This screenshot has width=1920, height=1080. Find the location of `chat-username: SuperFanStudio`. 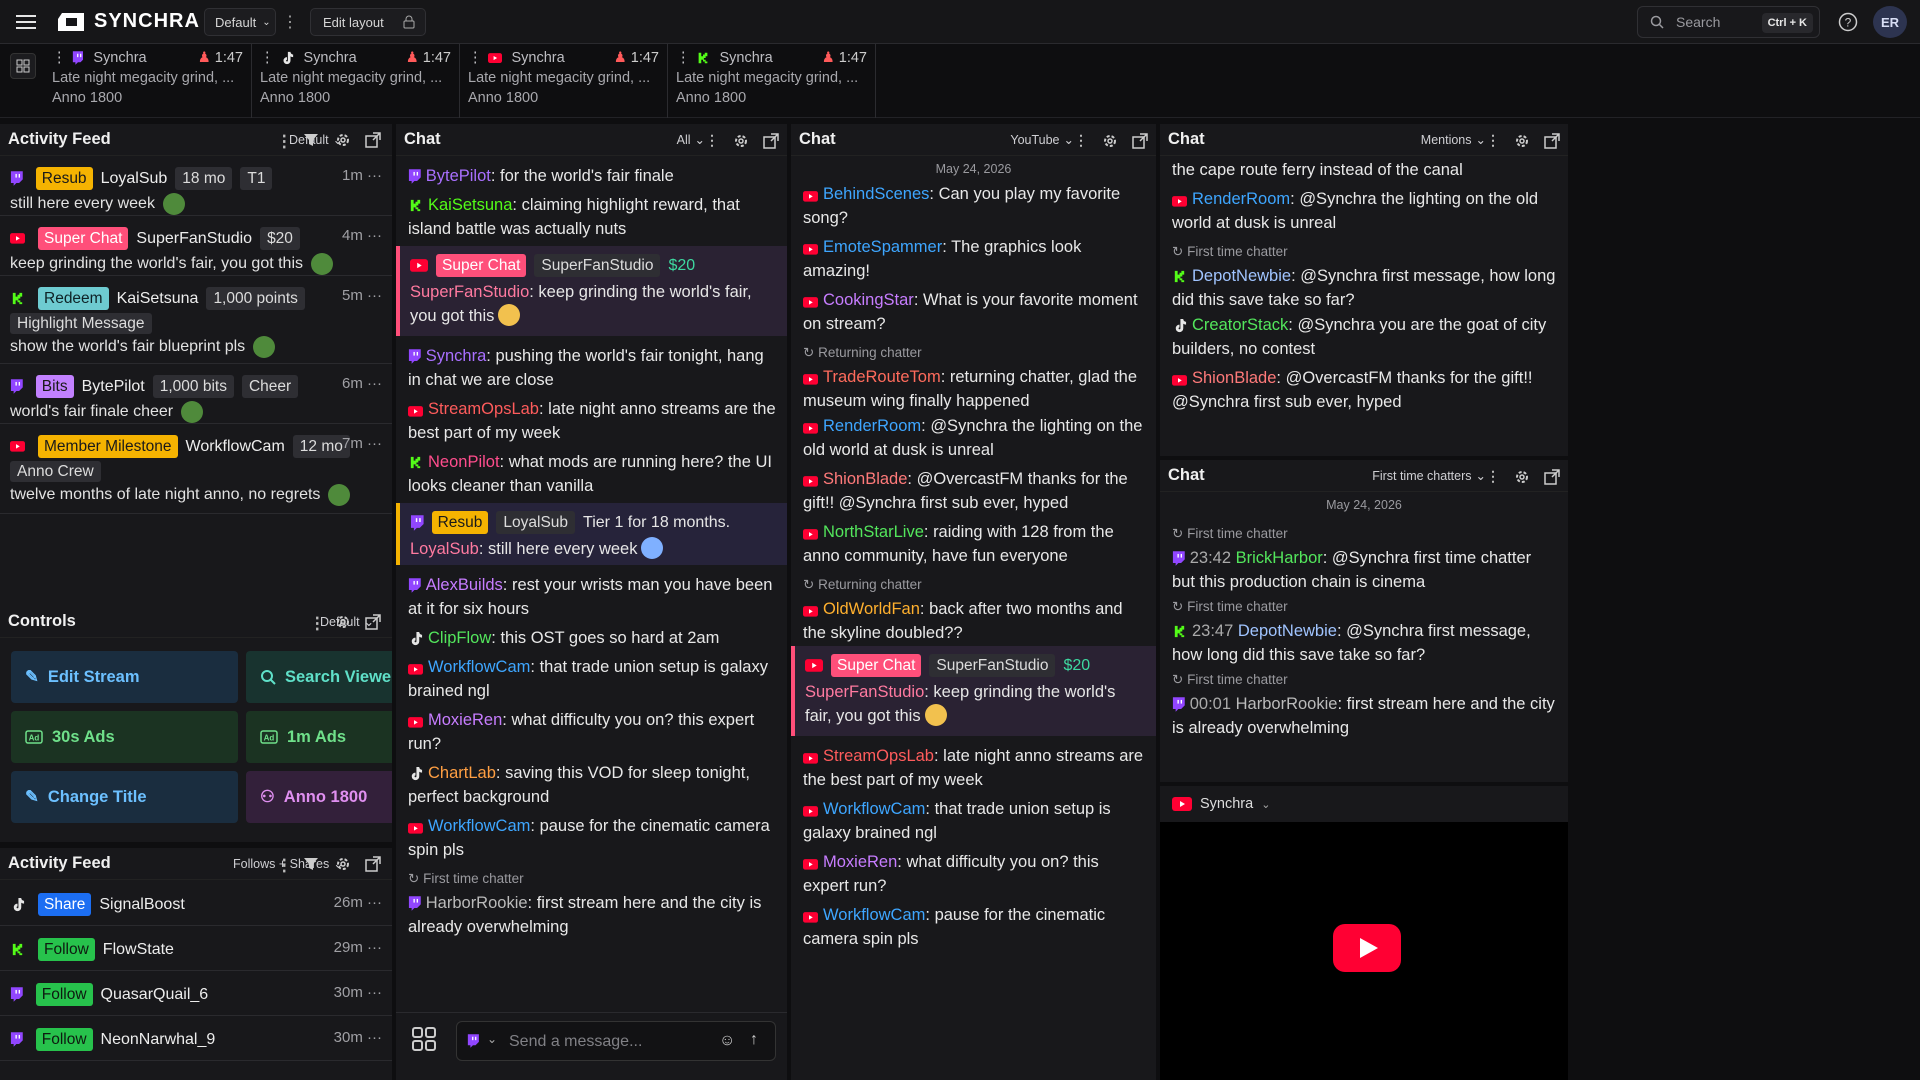

chat-username: SuperFanStudio is located at coordinates (864, 692).